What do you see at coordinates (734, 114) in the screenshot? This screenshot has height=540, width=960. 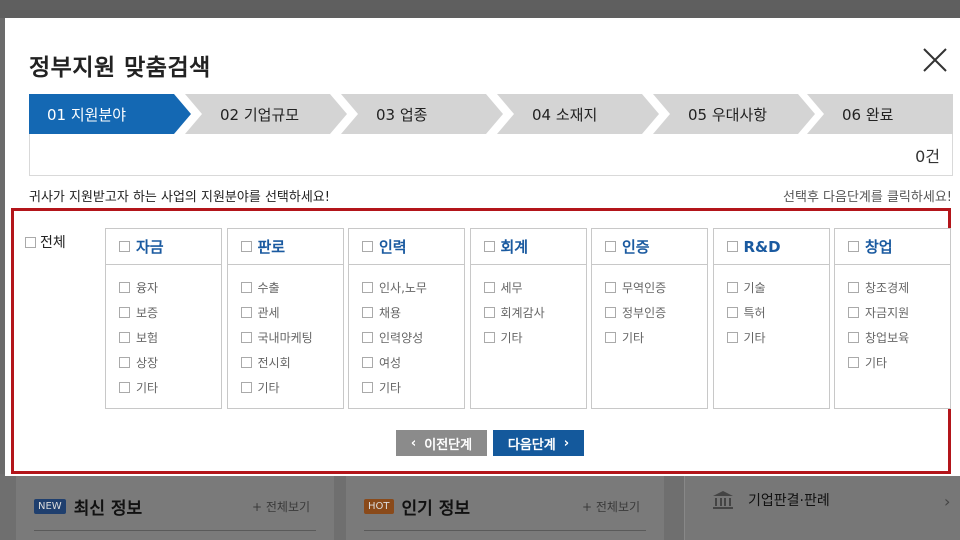 I see `step-5: 05 우대사항` at bounding box center [734, 114].